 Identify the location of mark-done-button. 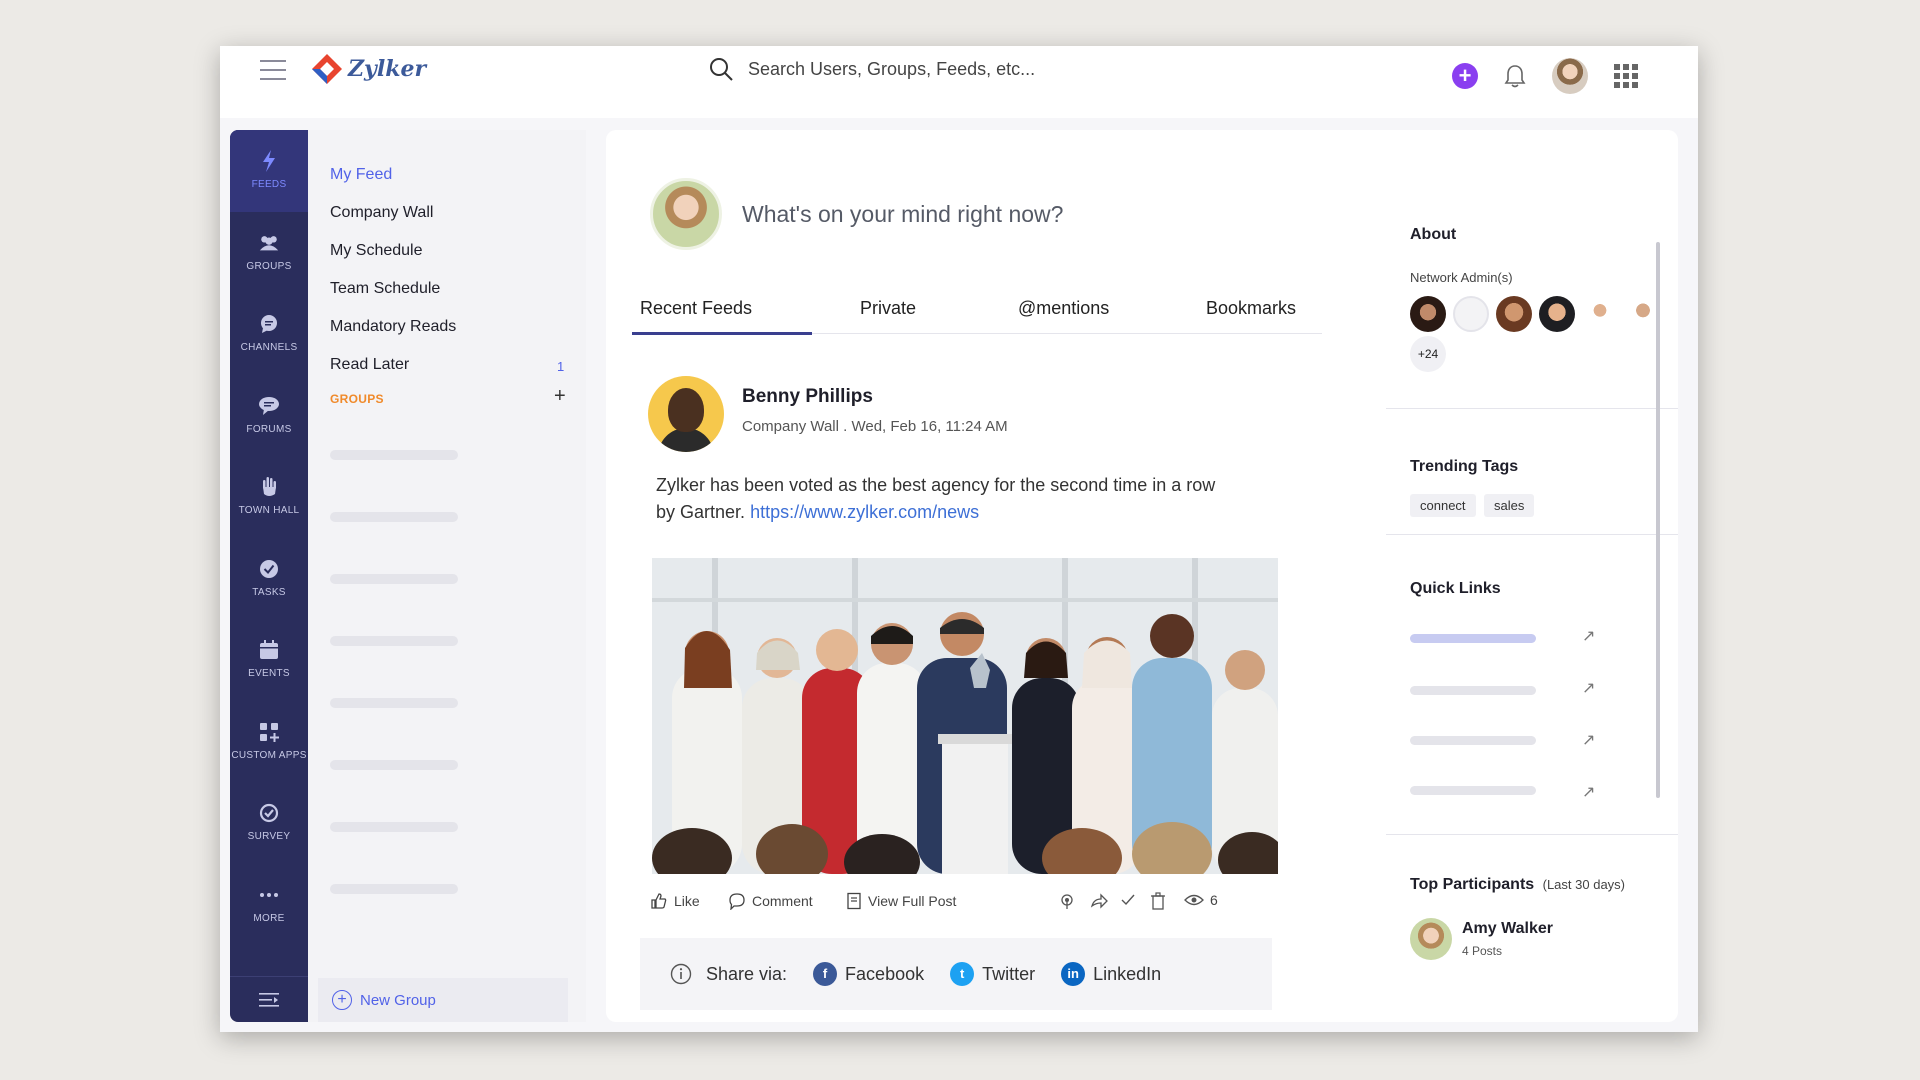
(1128, 900).